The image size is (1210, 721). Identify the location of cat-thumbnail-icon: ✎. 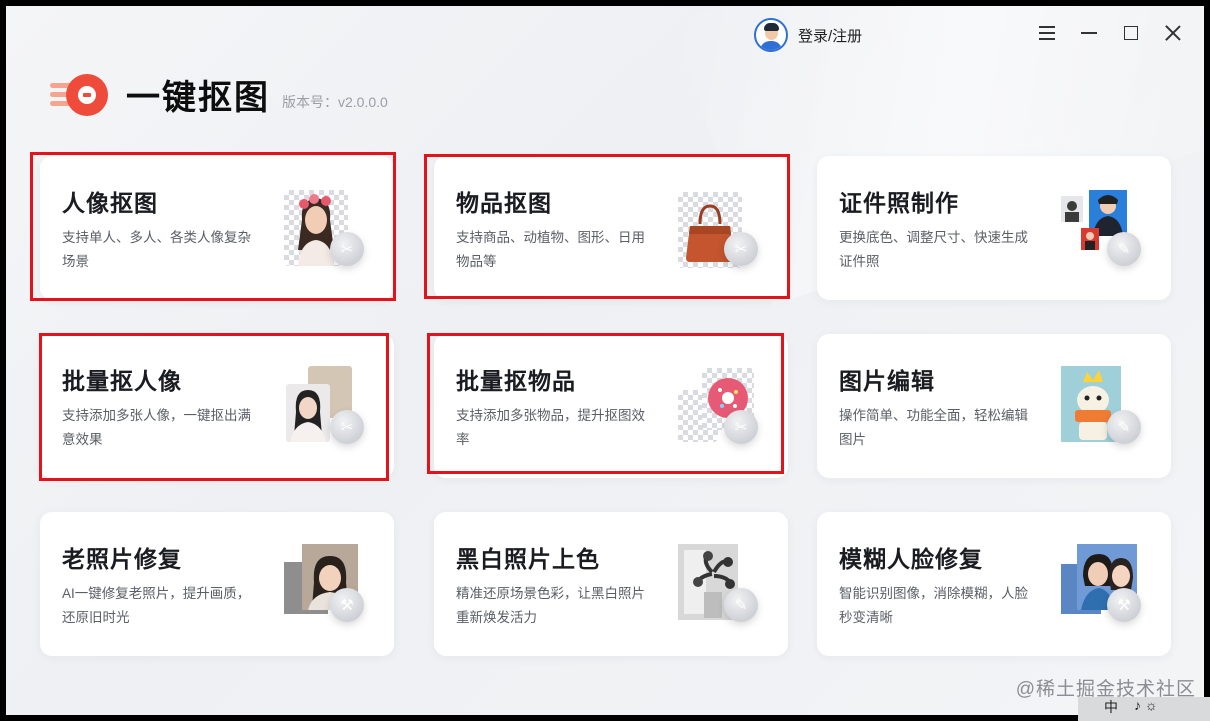
(1100, 407).